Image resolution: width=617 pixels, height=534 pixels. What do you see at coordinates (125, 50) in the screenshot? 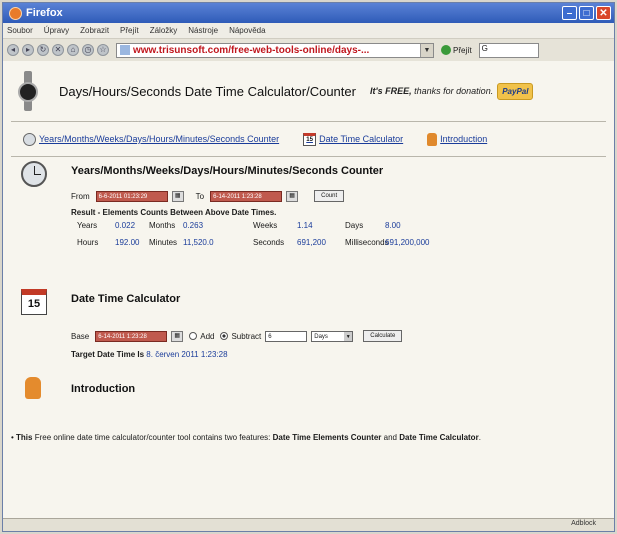
I see `favicon-icon` at bounding box center [125, 50].